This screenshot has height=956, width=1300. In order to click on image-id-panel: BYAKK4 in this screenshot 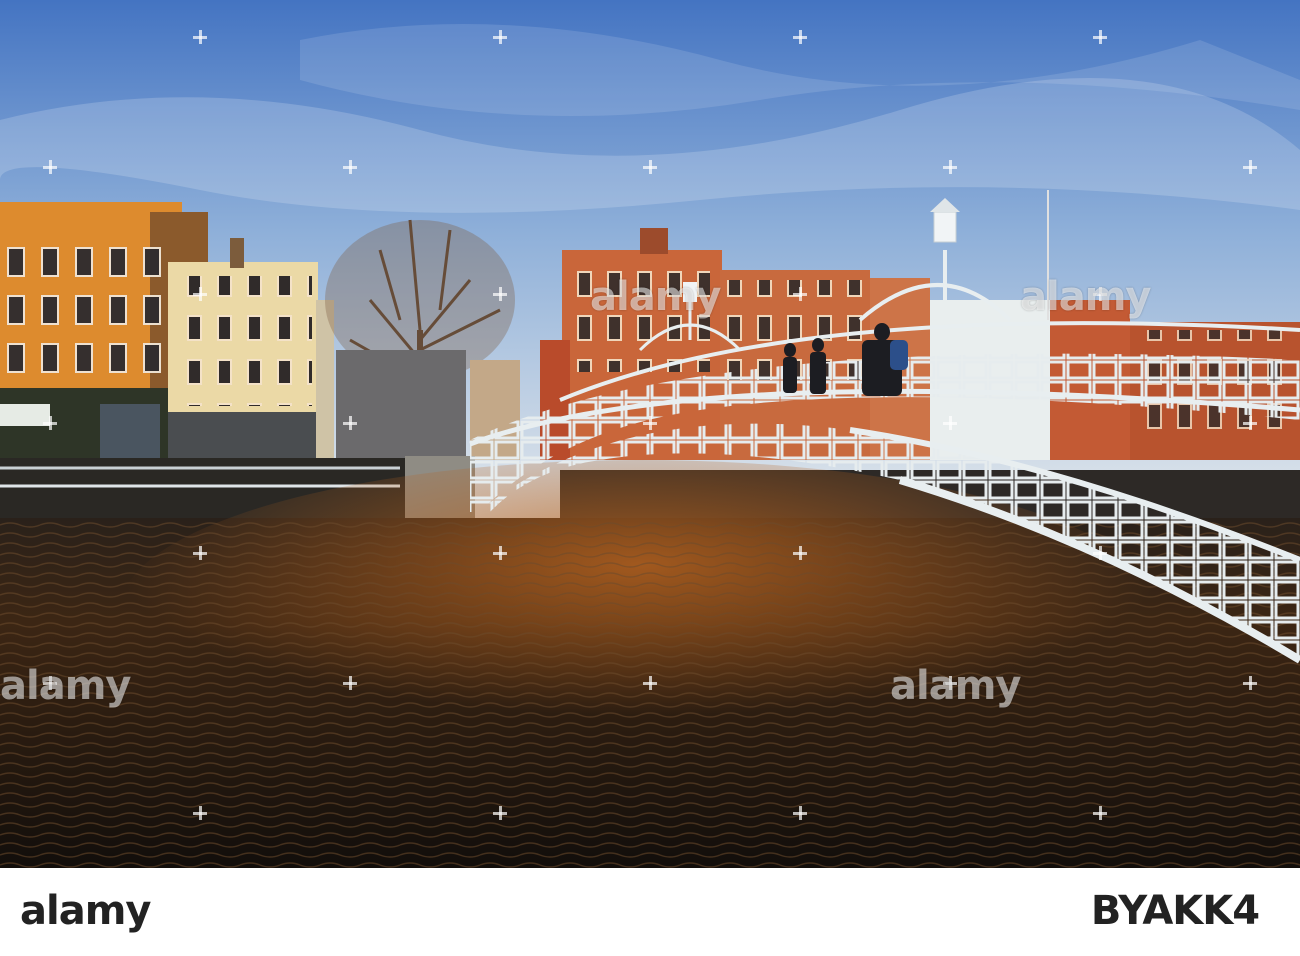, I will do `click(1175, 912)`.